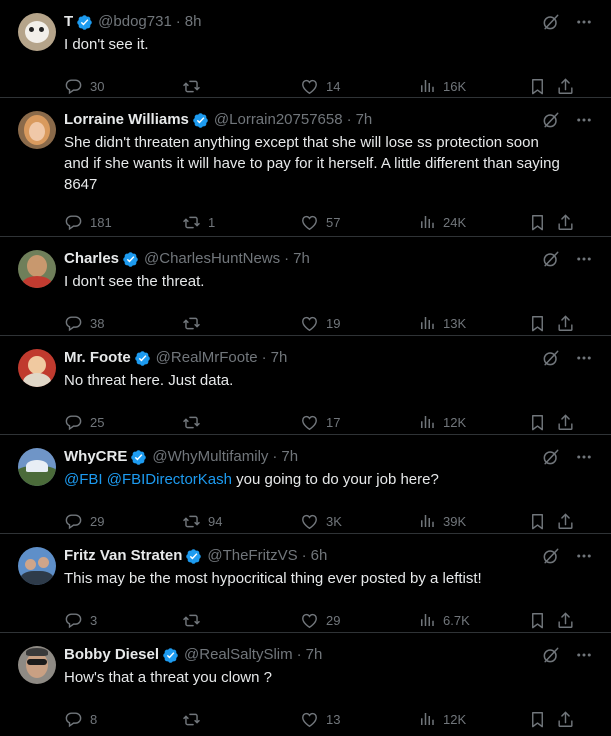  I want to click on verified-badge-icon, so click(84, 22).